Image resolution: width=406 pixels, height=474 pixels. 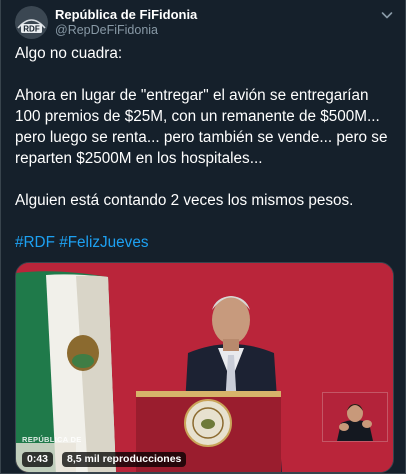 What do you see at coordinates (355, 417) in the screenshot?
I see `sign-language-inset` at bounding box center [355, 417].